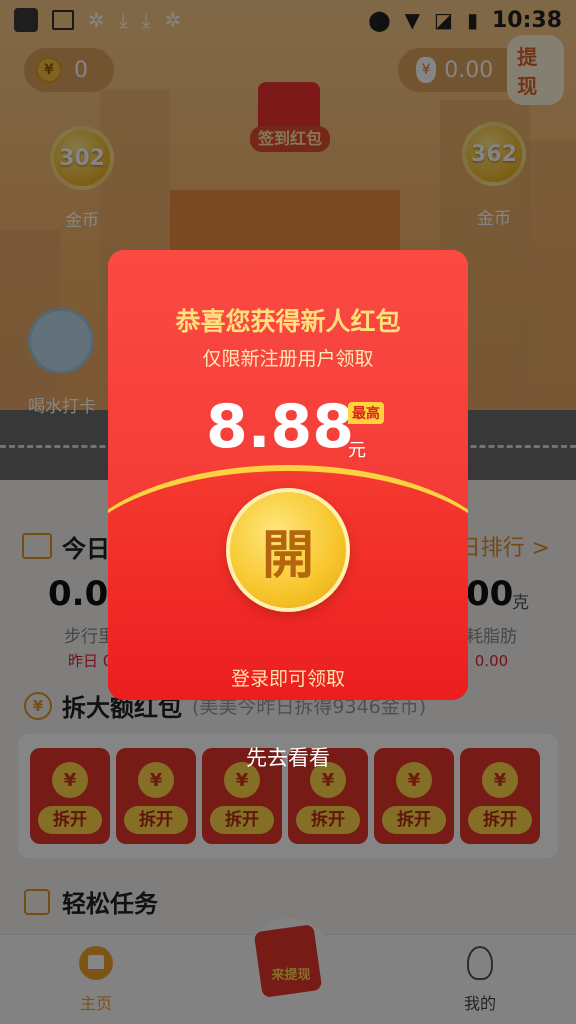 The image size is (576, 1024). I want to click on max-badge: 最高, so click(366, 413).